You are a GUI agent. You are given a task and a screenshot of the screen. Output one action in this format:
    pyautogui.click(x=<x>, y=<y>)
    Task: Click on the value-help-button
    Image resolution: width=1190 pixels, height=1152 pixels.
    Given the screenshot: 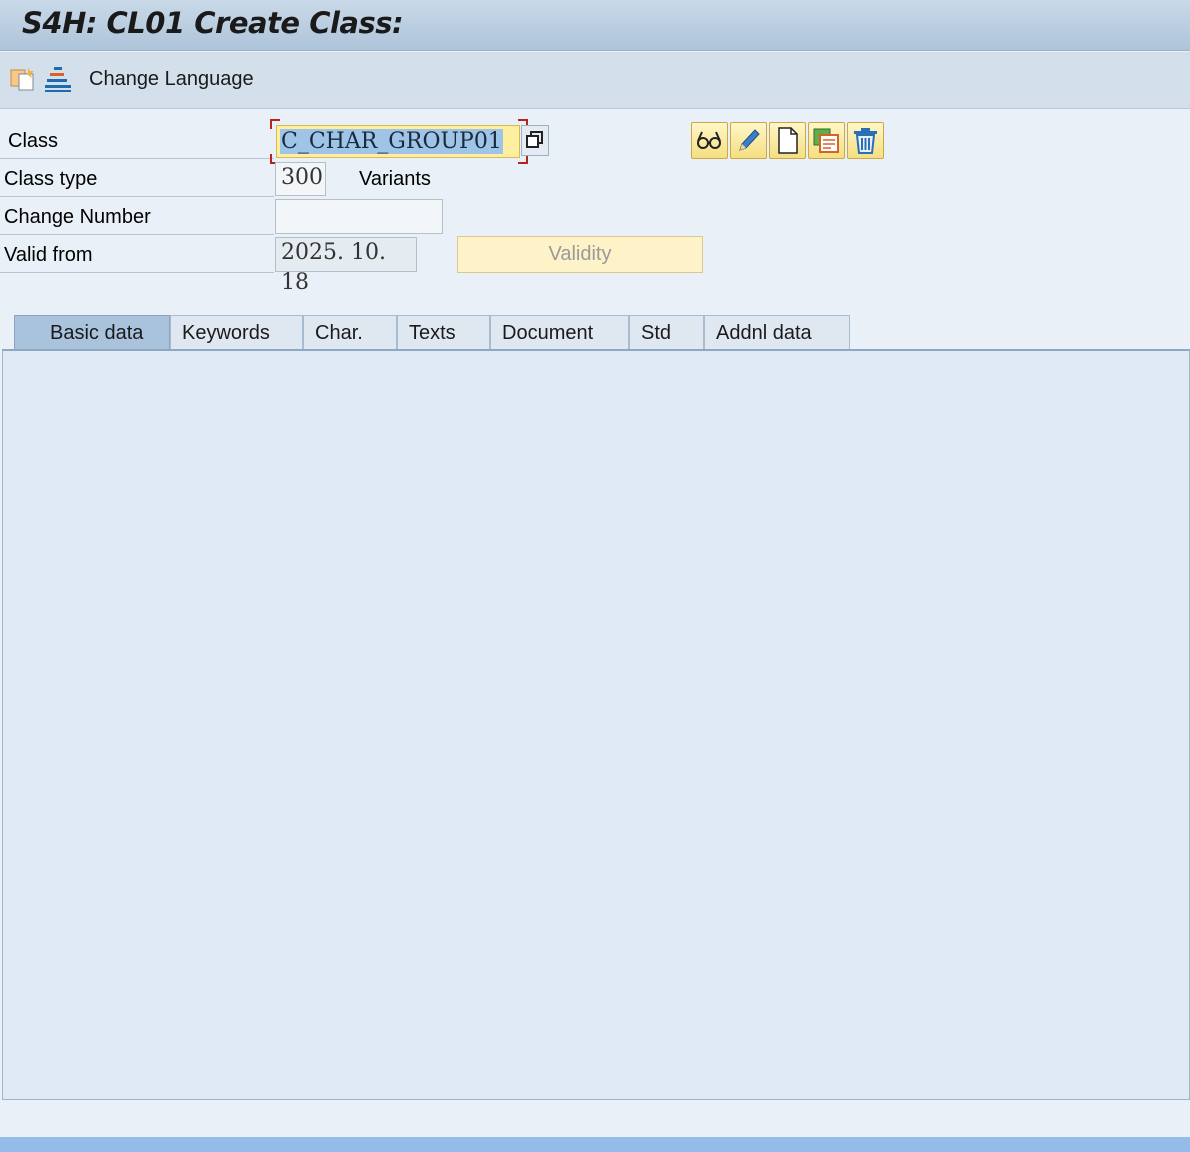 What is the action you would take?
    pyautogui.click(x=535, y=140)
    